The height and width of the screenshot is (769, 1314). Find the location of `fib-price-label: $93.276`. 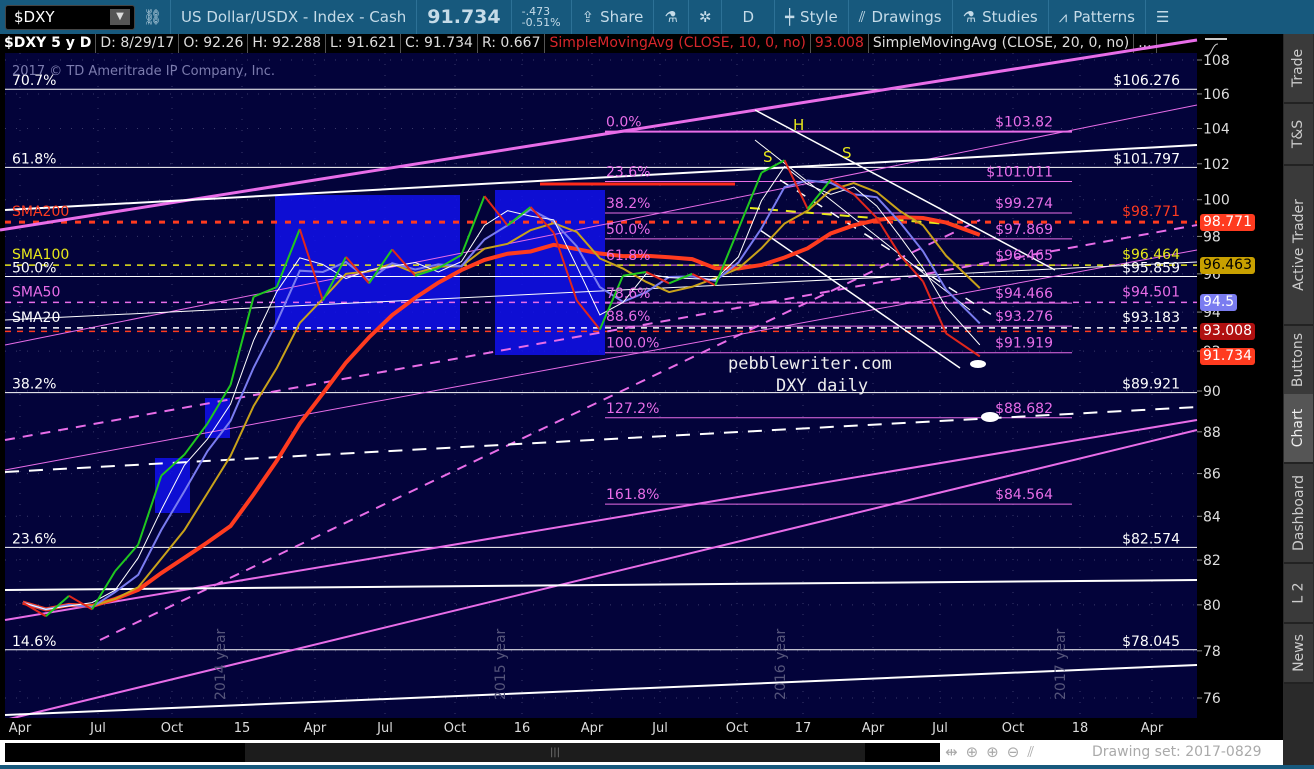

fib-price-label: $93.276 is located at coordinates (1024, 317).